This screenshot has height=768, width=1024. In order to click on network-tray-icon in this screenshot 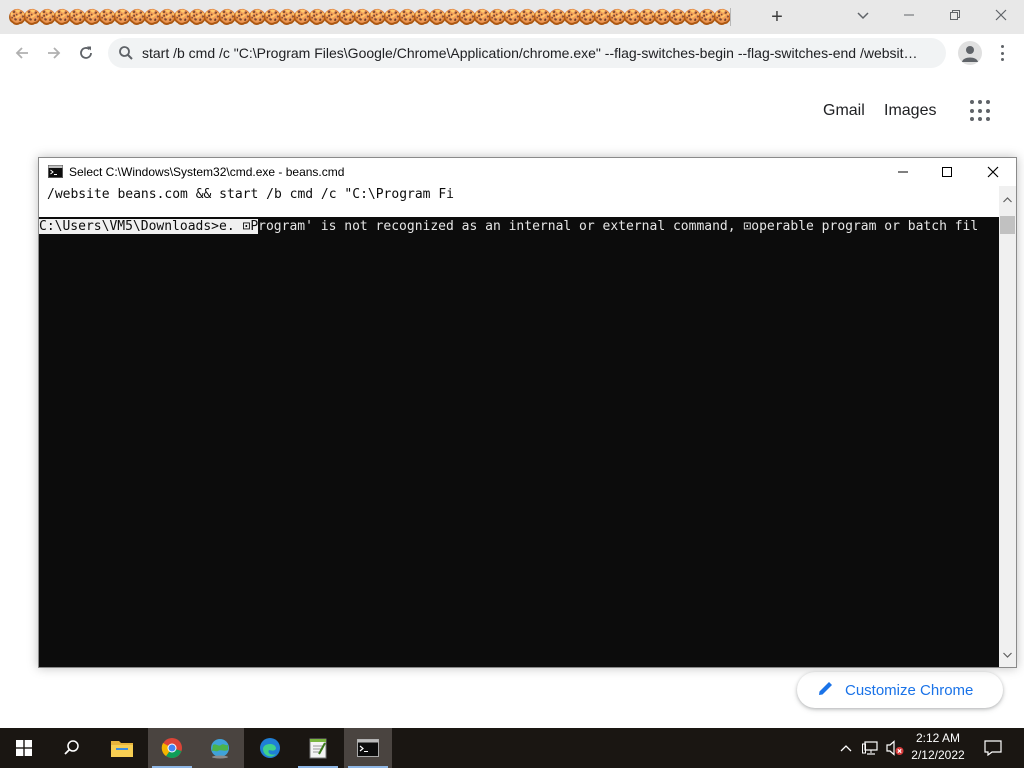, I will do `click(871, 748)`.